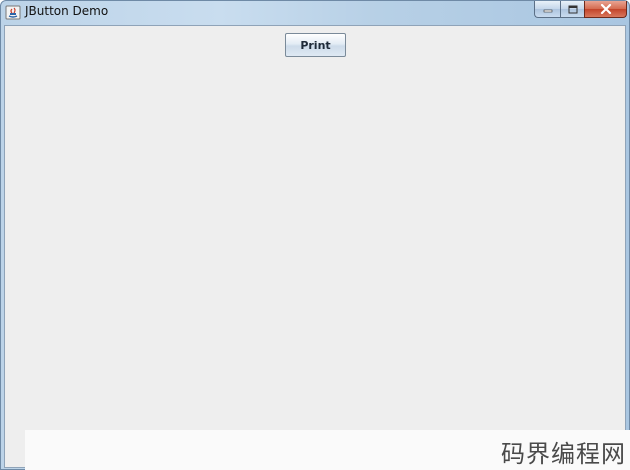 The image size is (630, 470). What do you see at coordinates (315, 45) in the screenshot?
I see `print-button: Print` at bounding box center [315, 45].